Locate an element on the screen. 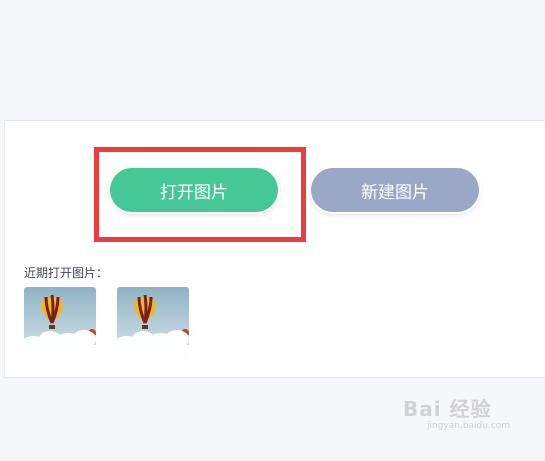 Image resolution: width=545 pixels, height=461 pixels. baidu-jingyan-watermark: Bai 经验 jingyan.baidu.com is located at coordinates (463, 416).